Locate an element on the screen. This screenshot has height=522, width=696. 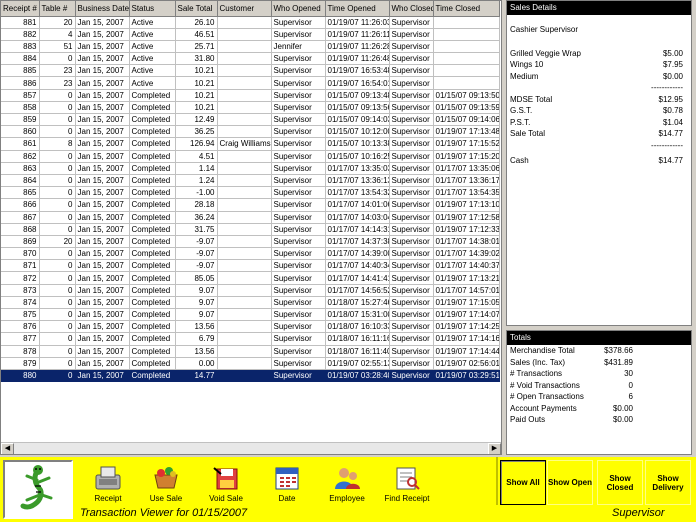
find-receipt-button: Find Receipt is located at coordinates (407, 484).